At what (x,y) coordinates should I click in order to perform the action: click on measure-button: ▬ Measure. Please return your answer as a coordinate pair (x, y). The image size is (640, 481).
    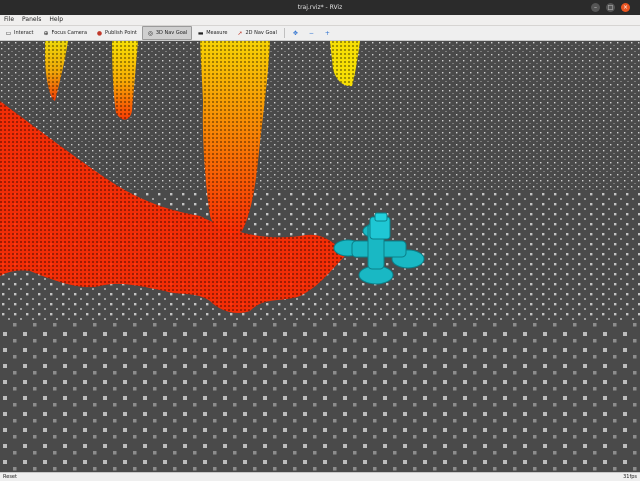
    Looking at the image, I should click on (212, 33).